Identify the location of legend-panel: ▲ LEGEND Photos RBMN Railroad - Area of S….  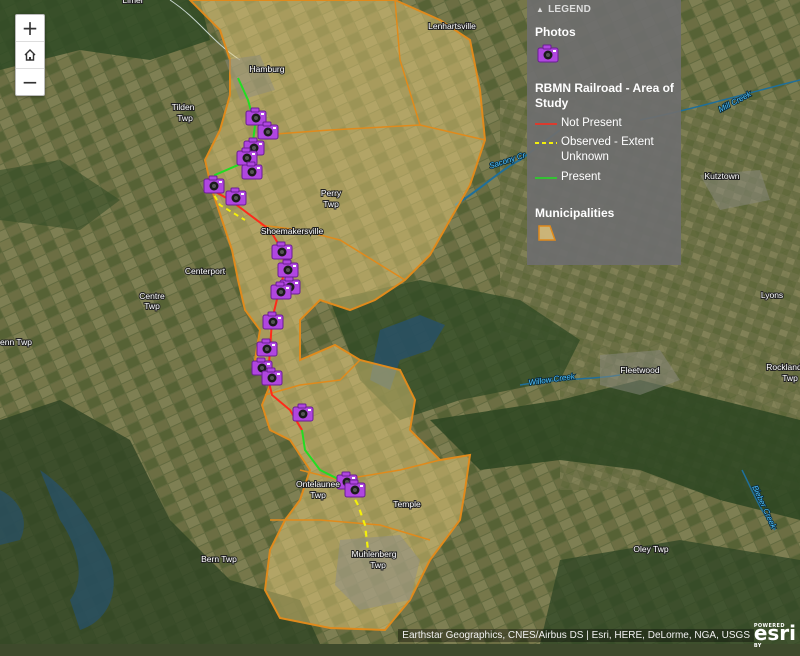
(604, 132).